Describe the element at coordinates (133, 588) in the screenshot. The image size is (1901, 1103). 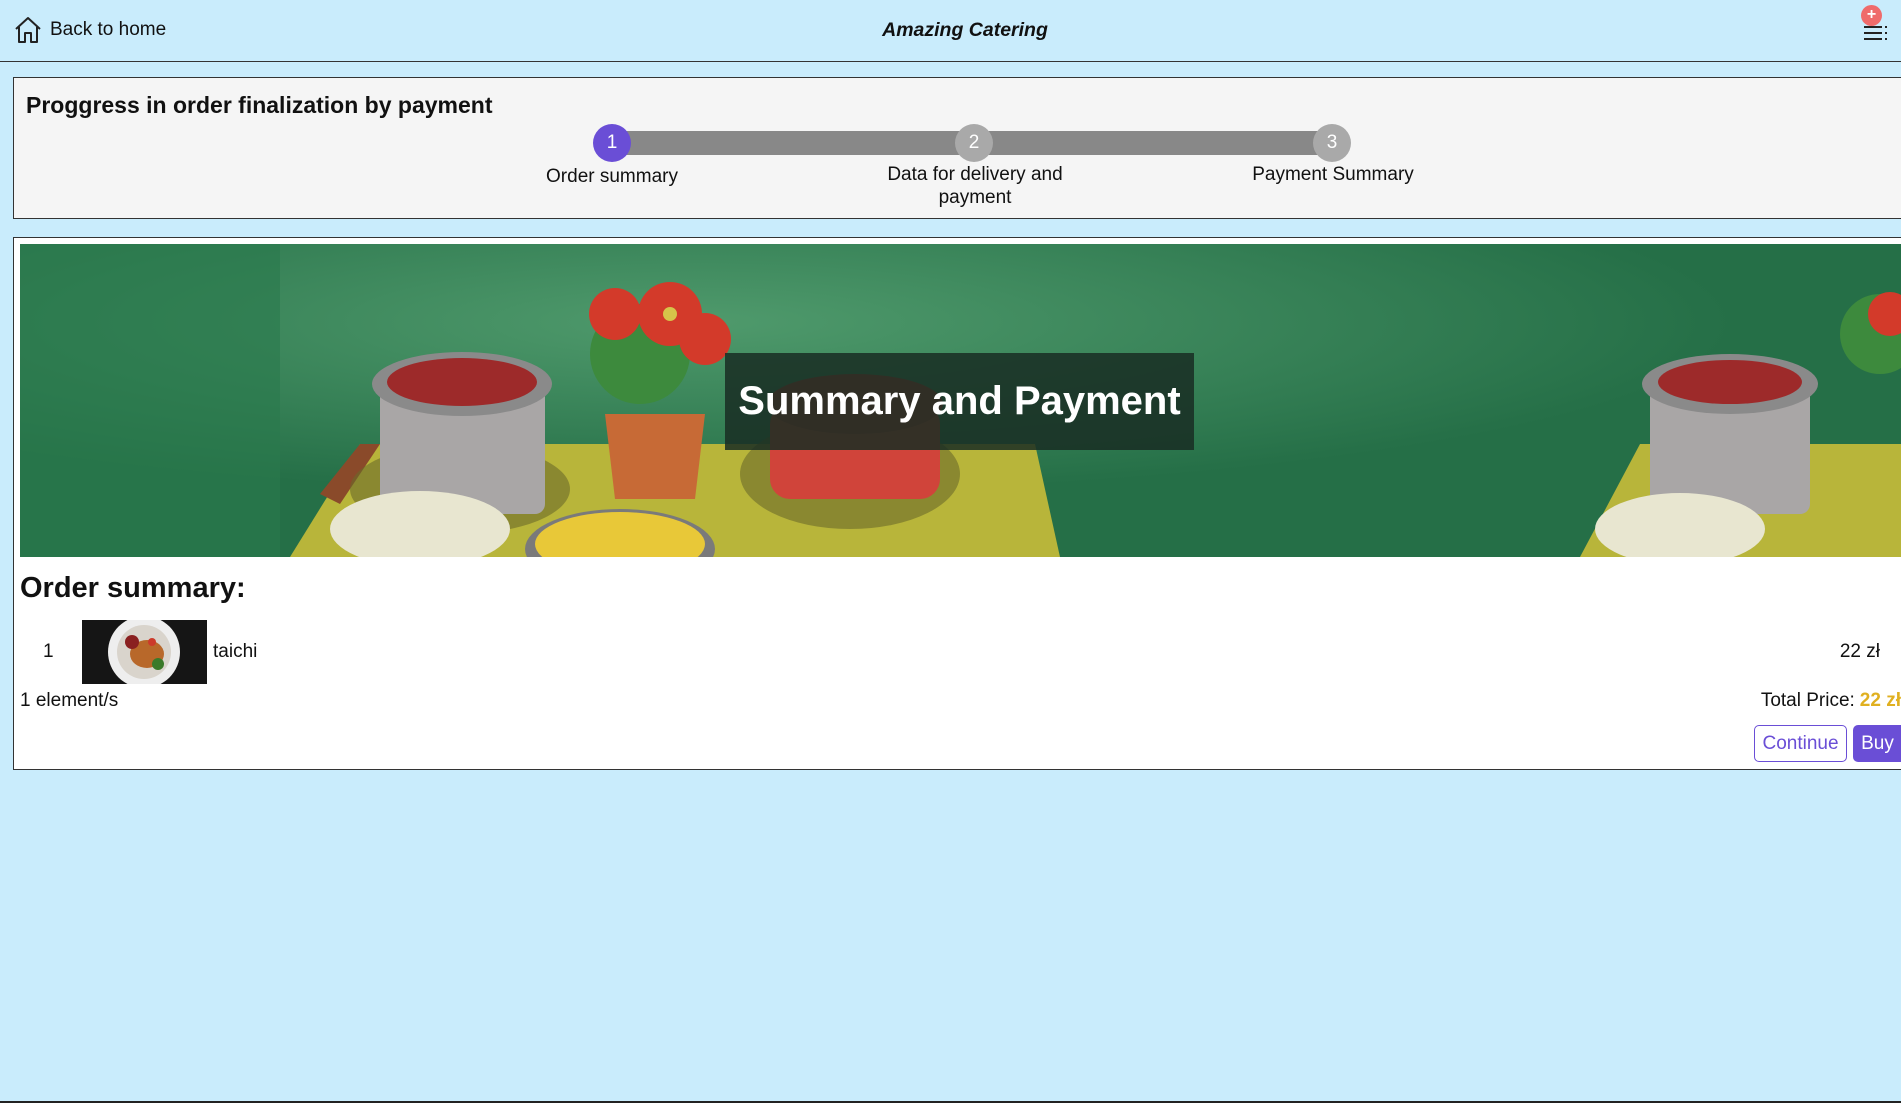
I see `order-summary-heading: Order summary:` at that location.